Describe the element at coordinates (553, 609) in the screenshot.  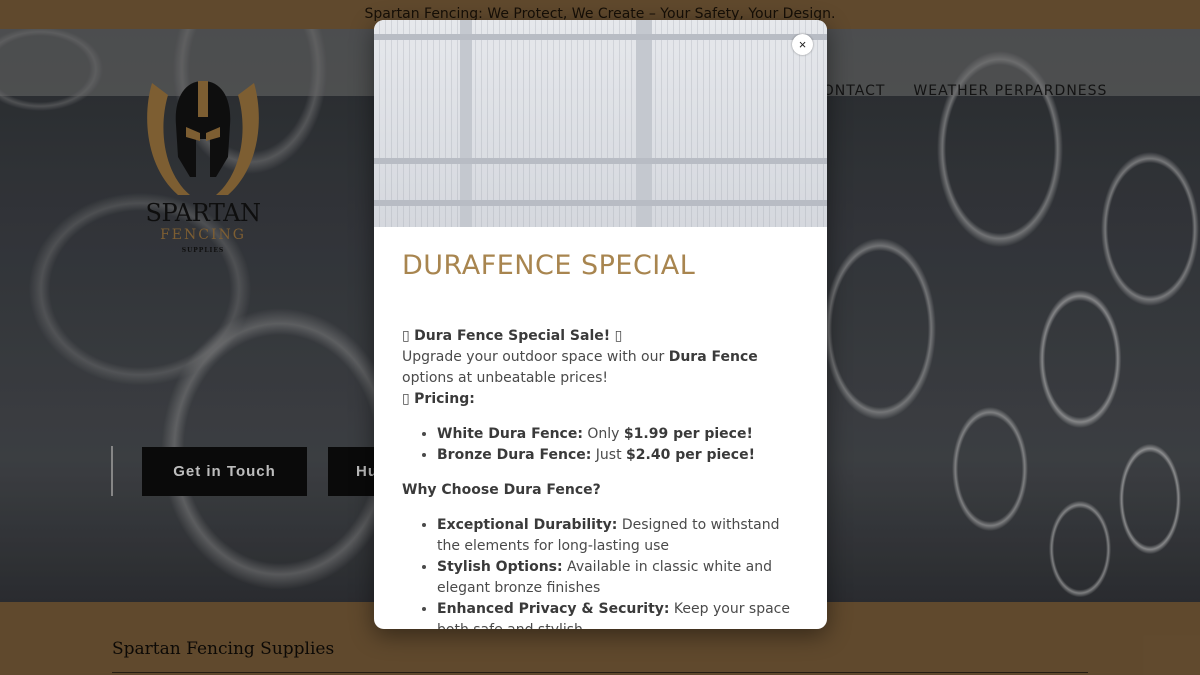
I see `reason-label: Enhanced Privacy & Security:` at that location.